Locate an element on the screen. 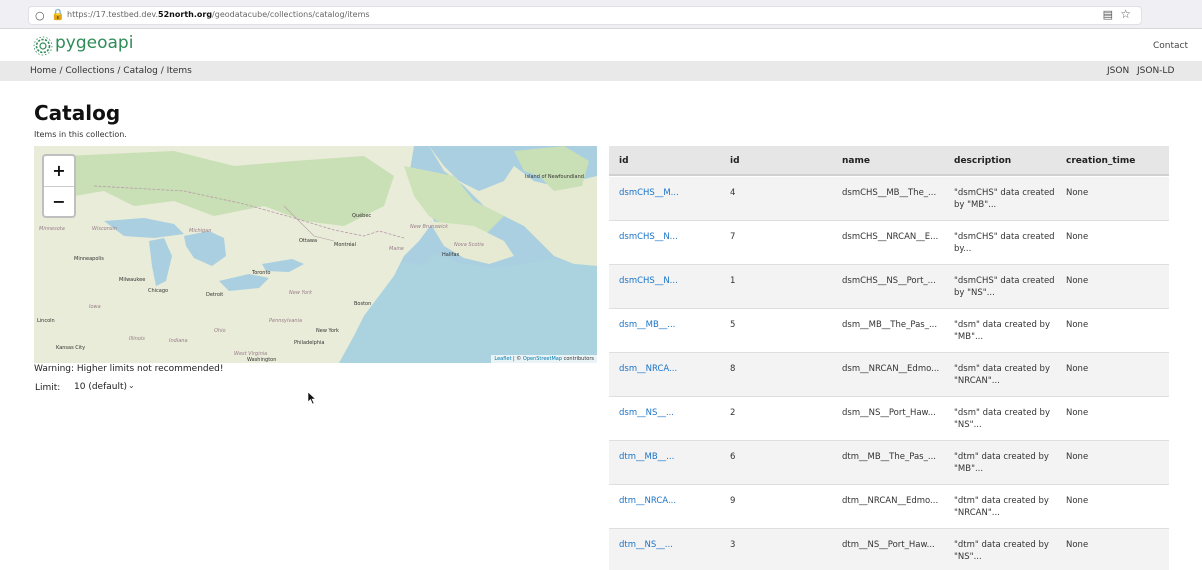 Image resolution: width=1202 pixels, height=570 pixels. table-header: id id name description creation_time is located at coordinates (889, 161).